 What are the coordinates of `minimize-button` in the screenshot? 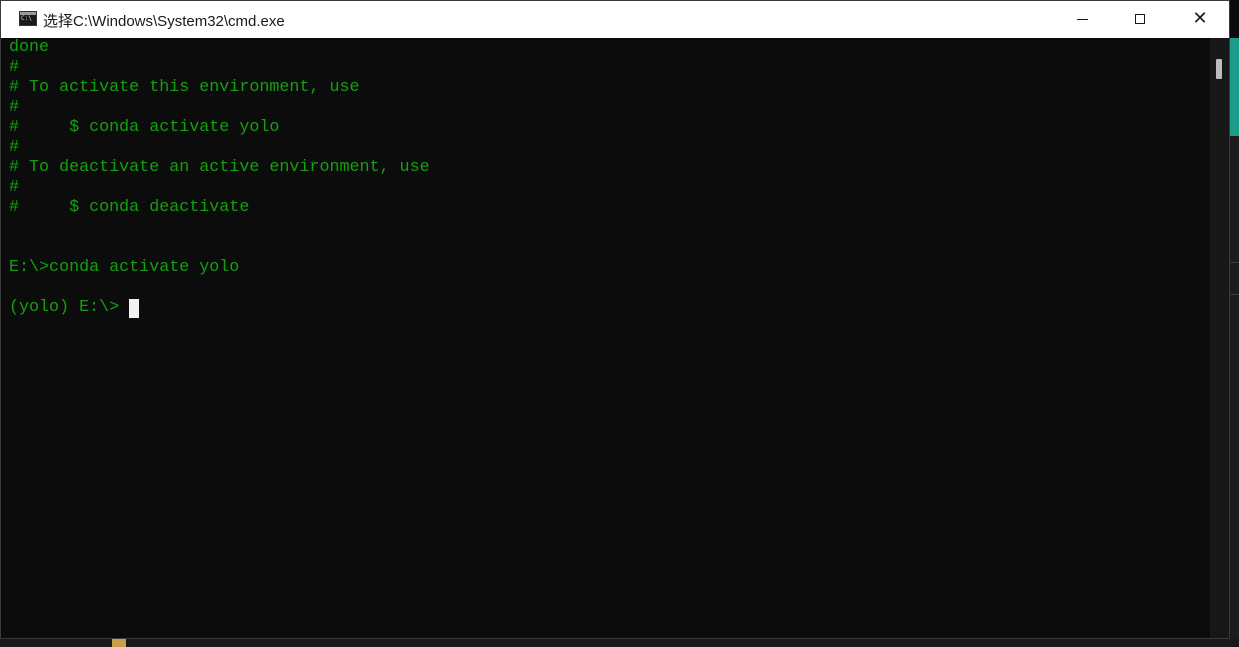 It's located at (1082, 19).